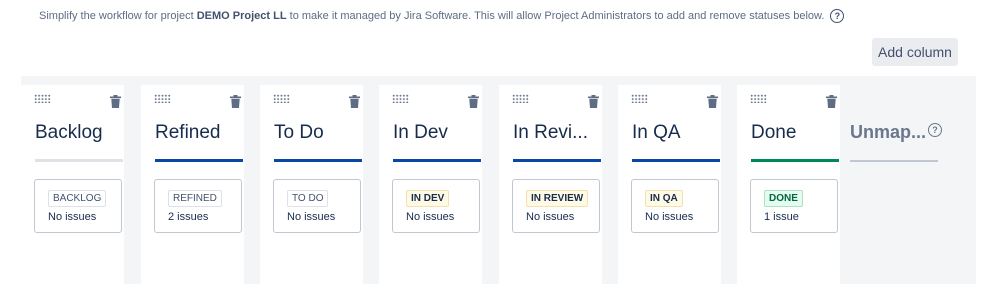  I want to click on add-column-button: Add column, so click(915, 52).